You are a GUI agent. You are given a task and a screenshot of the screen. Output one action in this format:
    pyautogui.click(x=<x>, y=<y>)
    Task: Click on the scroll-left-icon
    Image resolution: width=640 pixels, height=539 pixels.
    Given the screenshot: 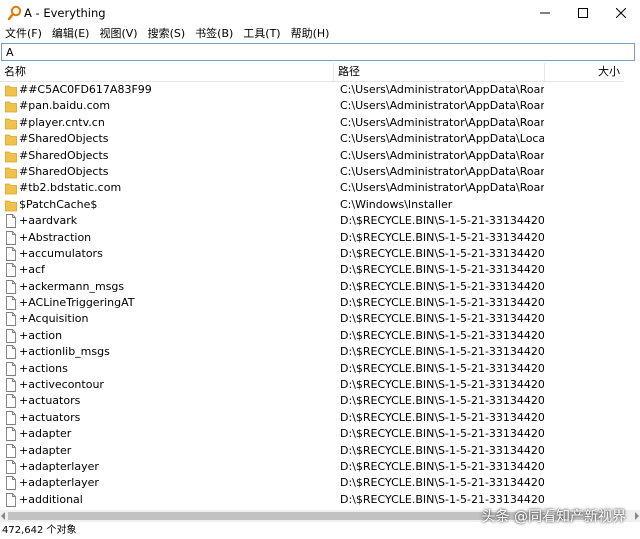 What is the action you would take?
    pyautogui.click(x=3, y=516)
    